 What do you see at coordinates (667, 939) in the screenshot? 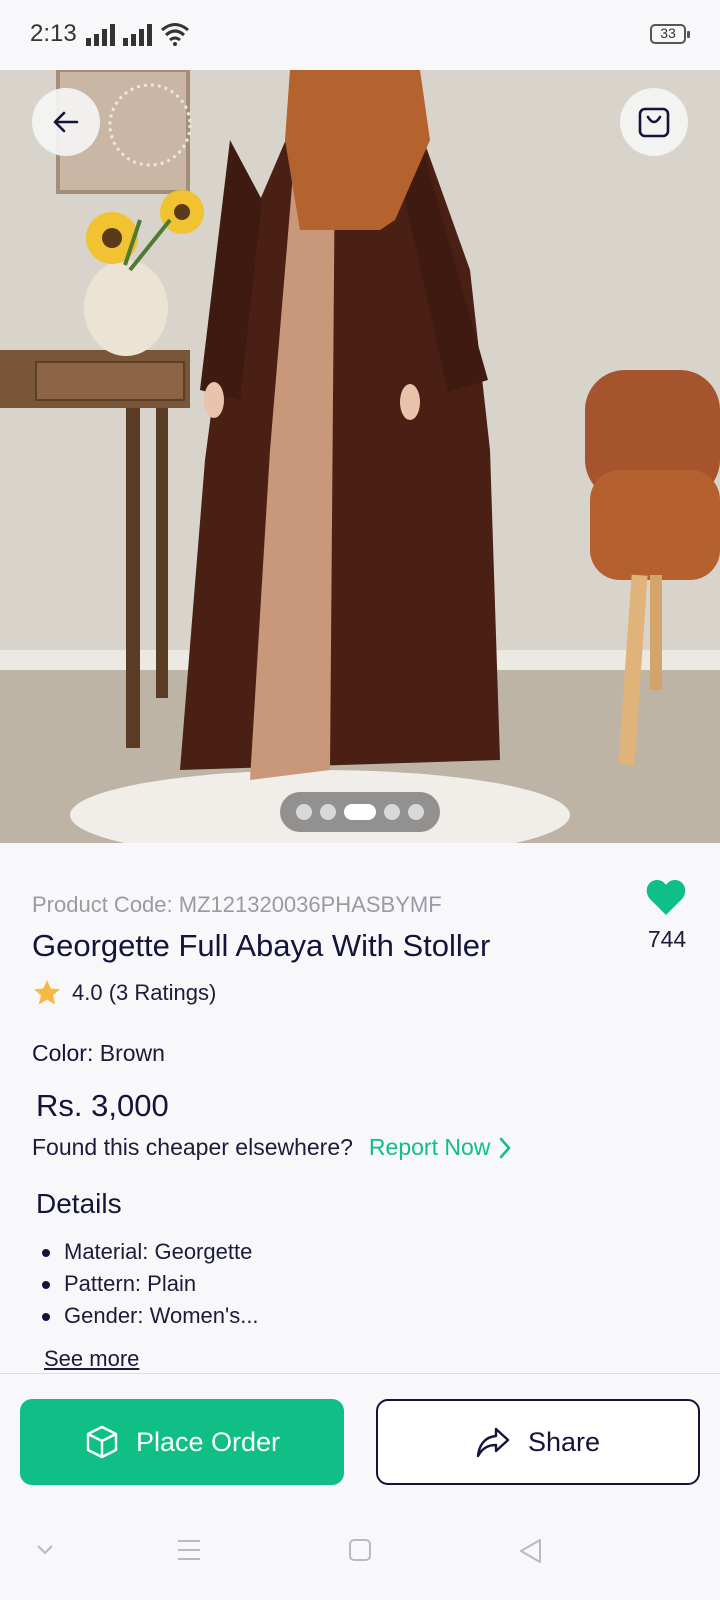
I see `like-count: 744` at bounding box center [667, 939].